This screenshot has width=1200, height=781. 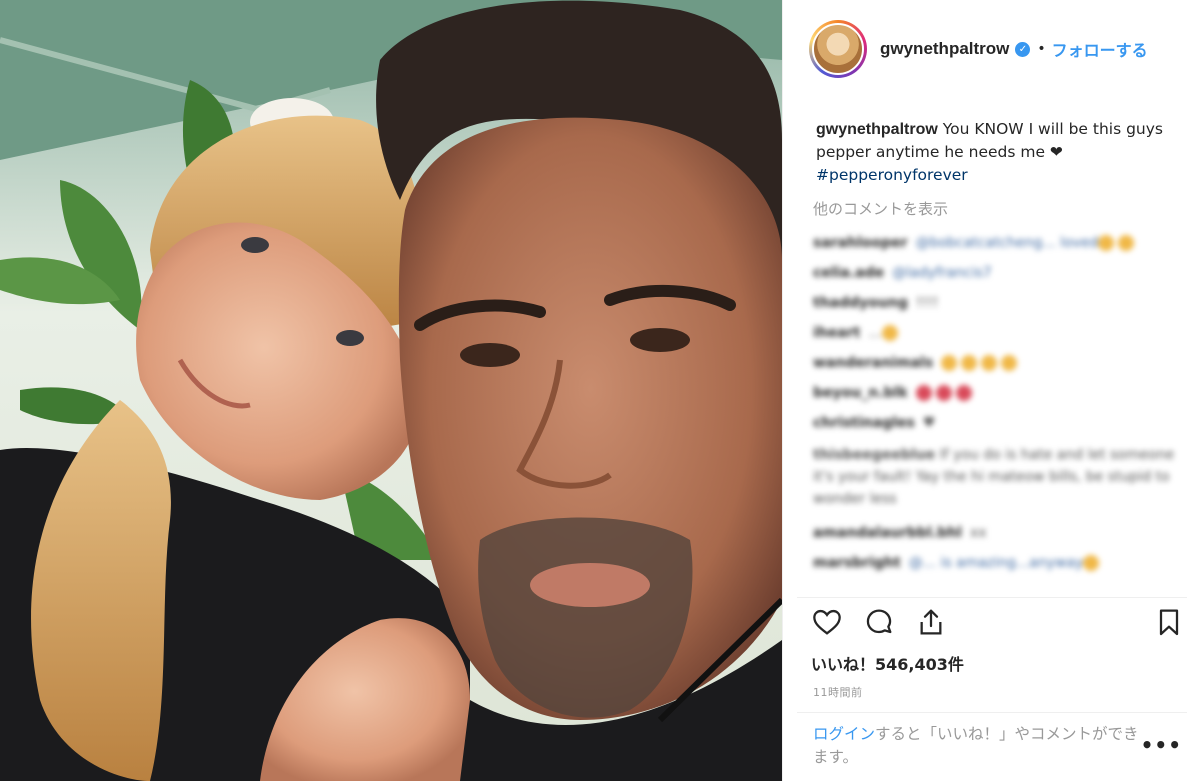 I want to click on follow-button: フォローする, so click(x=1100, y=49).